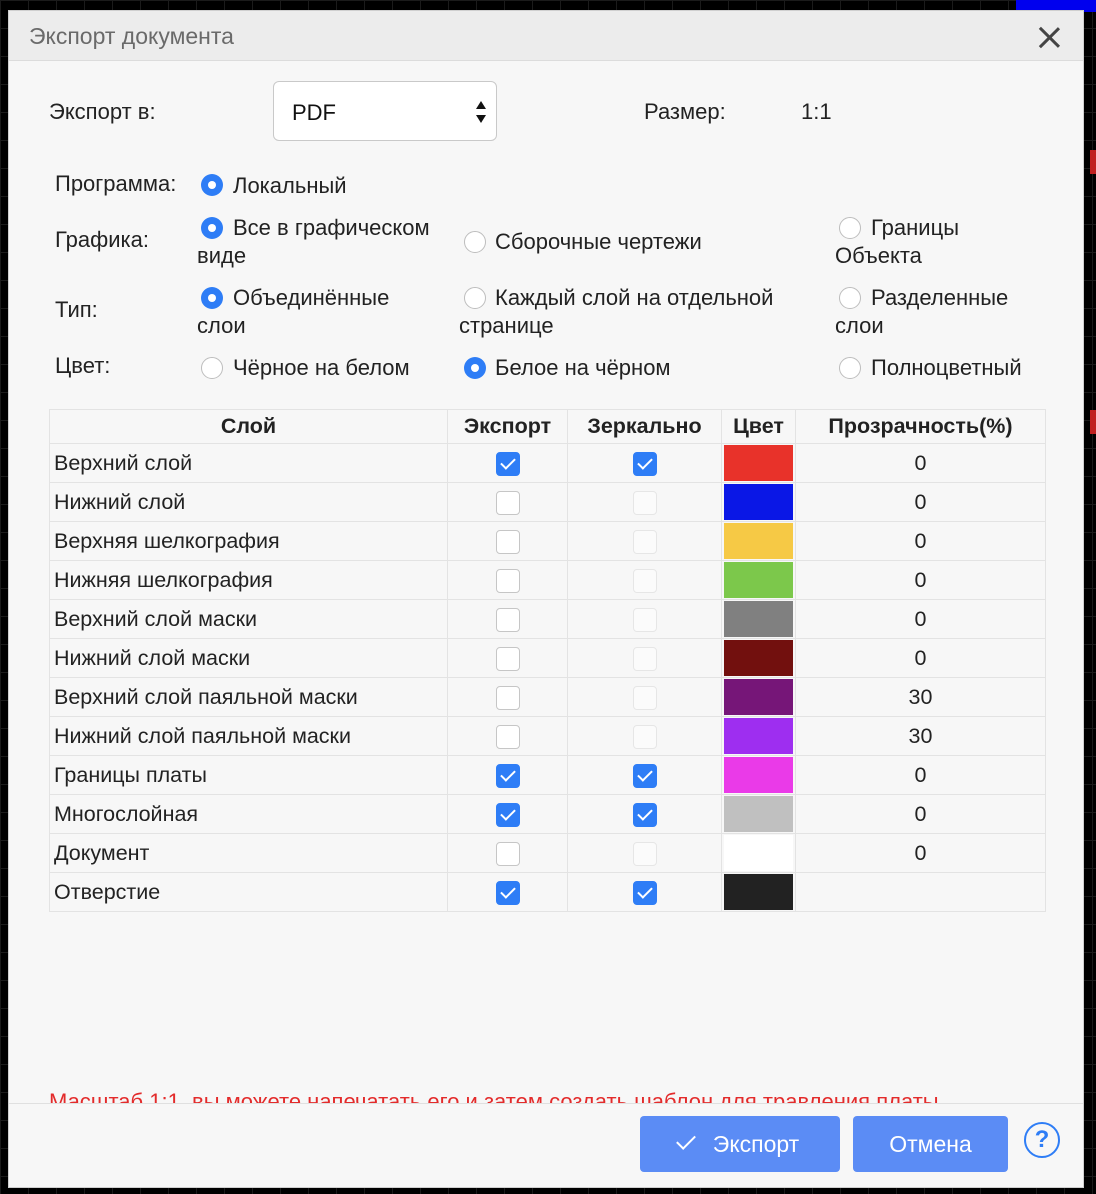  I want to click on radio-type-merged, so click(212, 298).